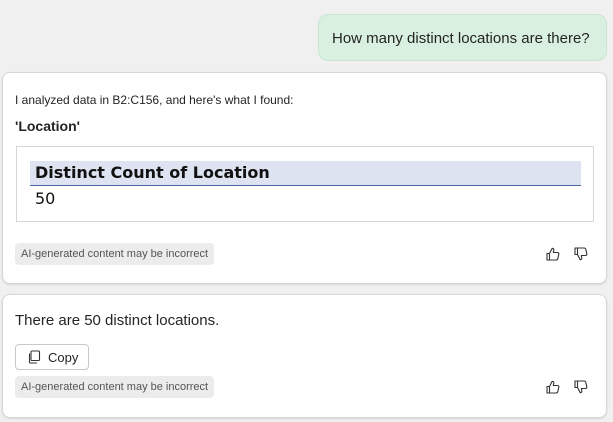 This screenshot has width=613, height=422. I want to click on user-message-bubble: How many distinct locations are there?, so click(462, 37).